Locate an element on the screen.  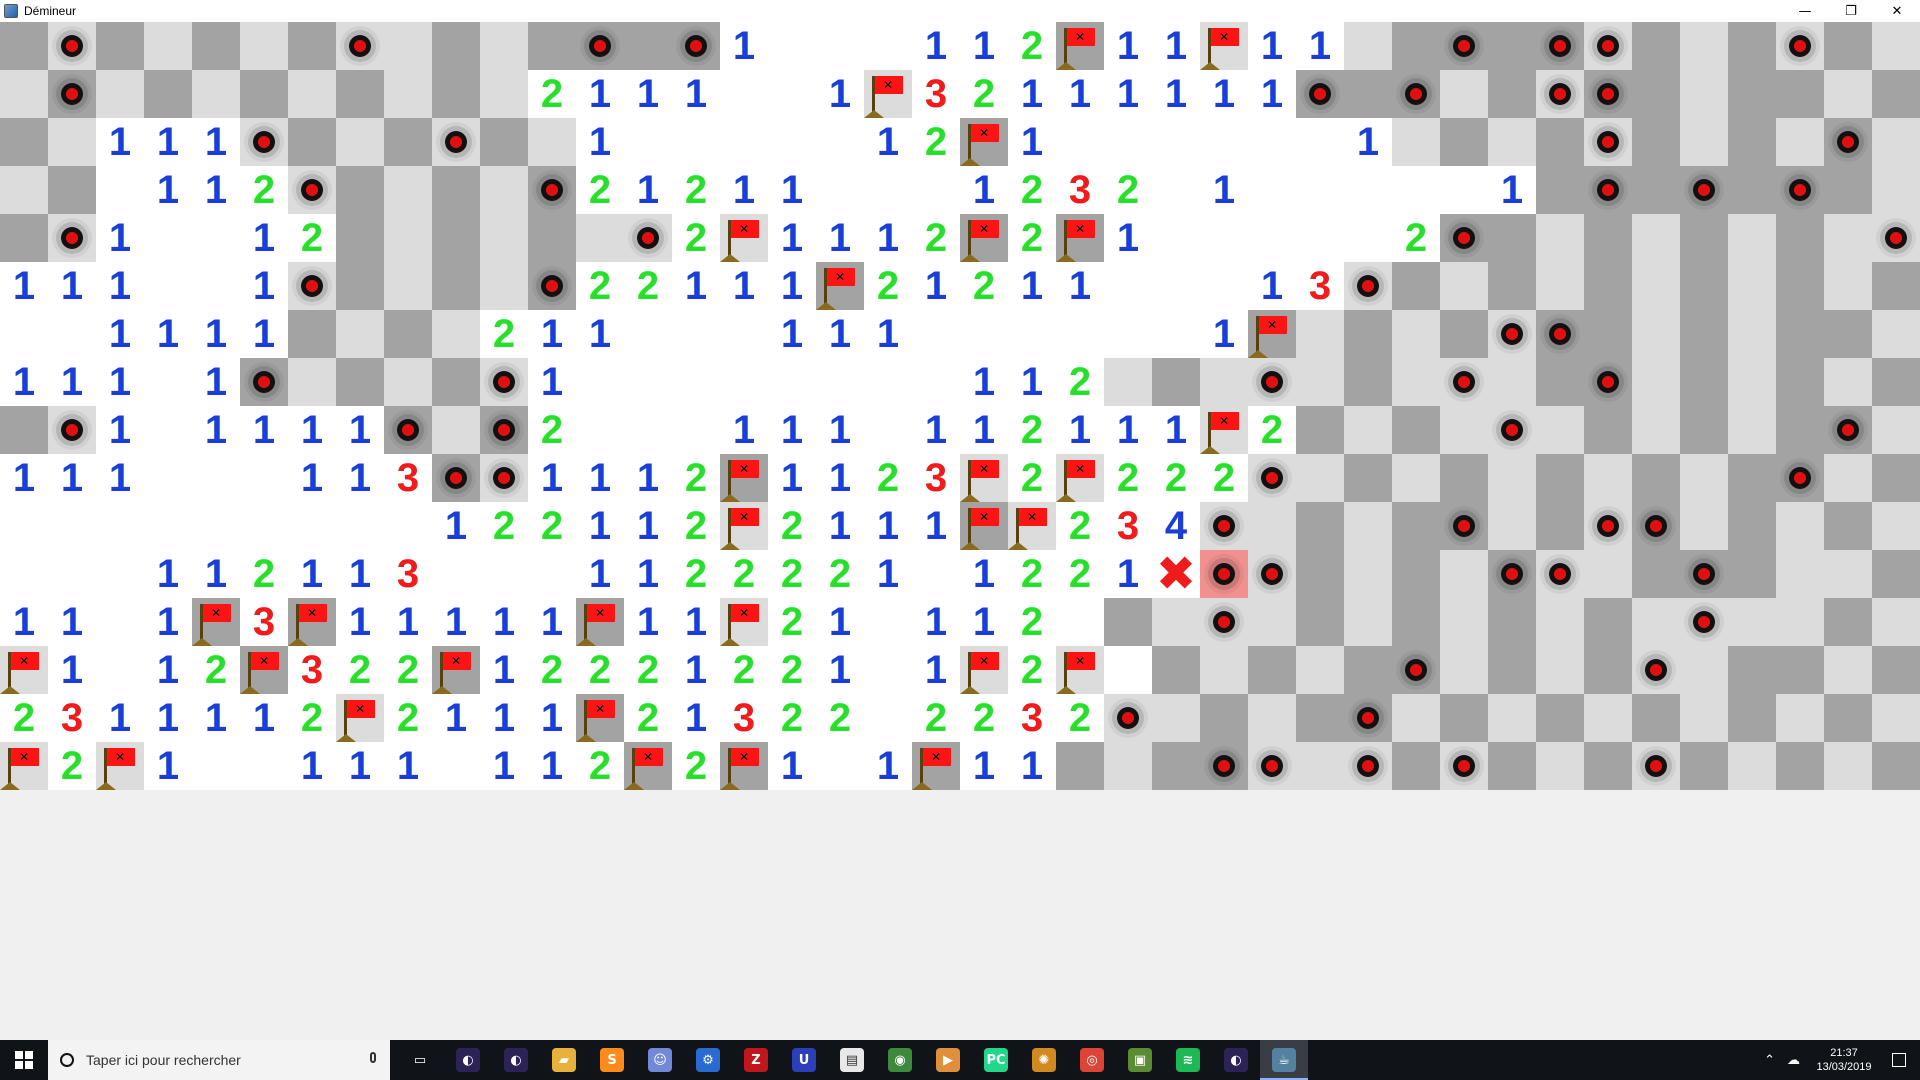
notification-icon is located at coordinates (1899, 1060).